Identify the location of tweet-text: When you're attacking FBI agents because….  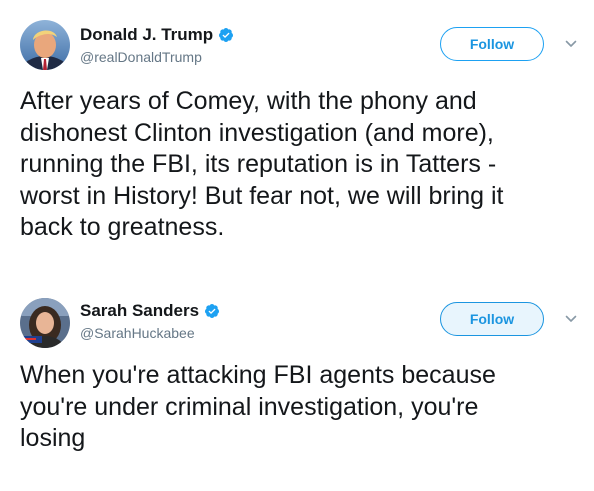
(258, 406).